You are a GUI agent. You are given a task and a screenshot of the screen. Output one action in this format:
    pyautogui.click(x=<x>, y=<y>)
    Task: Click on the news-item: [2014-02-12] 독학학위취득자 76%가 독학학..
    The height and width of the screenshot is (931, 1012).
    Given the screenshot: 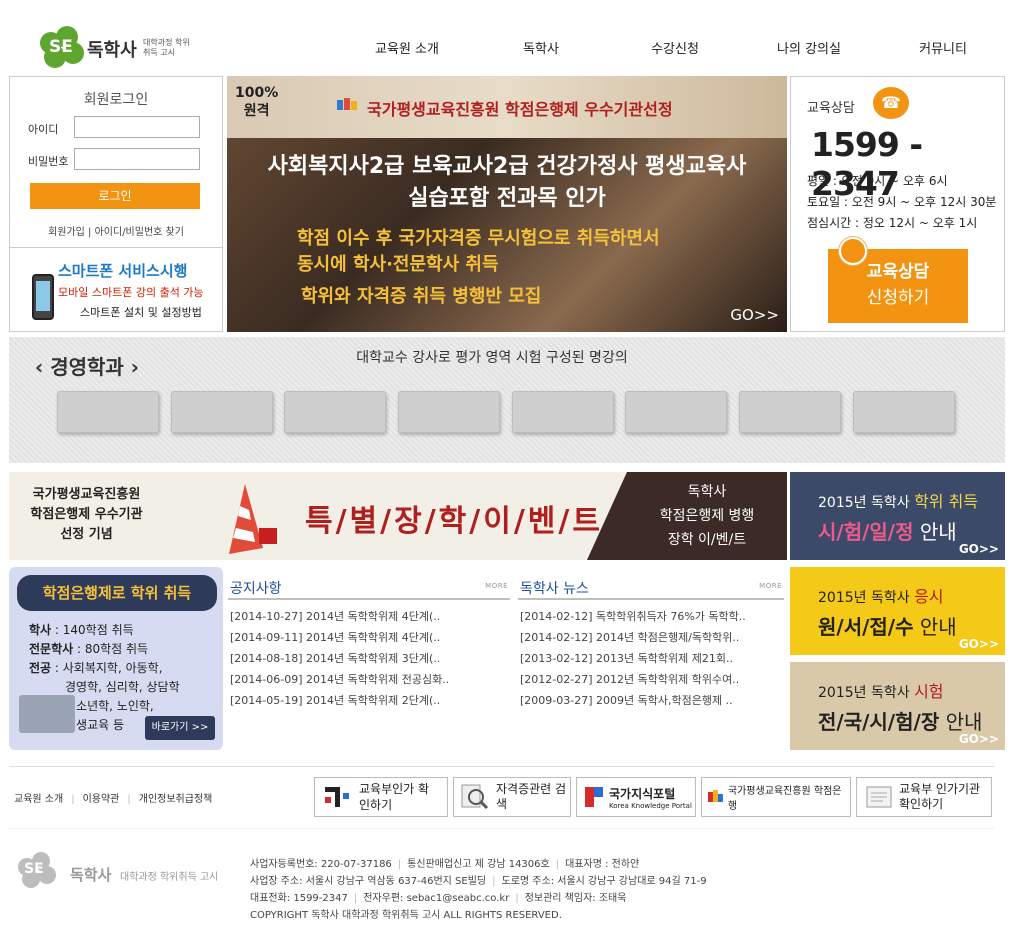 What is the action you would take?
    pyautogui.click(x=653, y=616)
    